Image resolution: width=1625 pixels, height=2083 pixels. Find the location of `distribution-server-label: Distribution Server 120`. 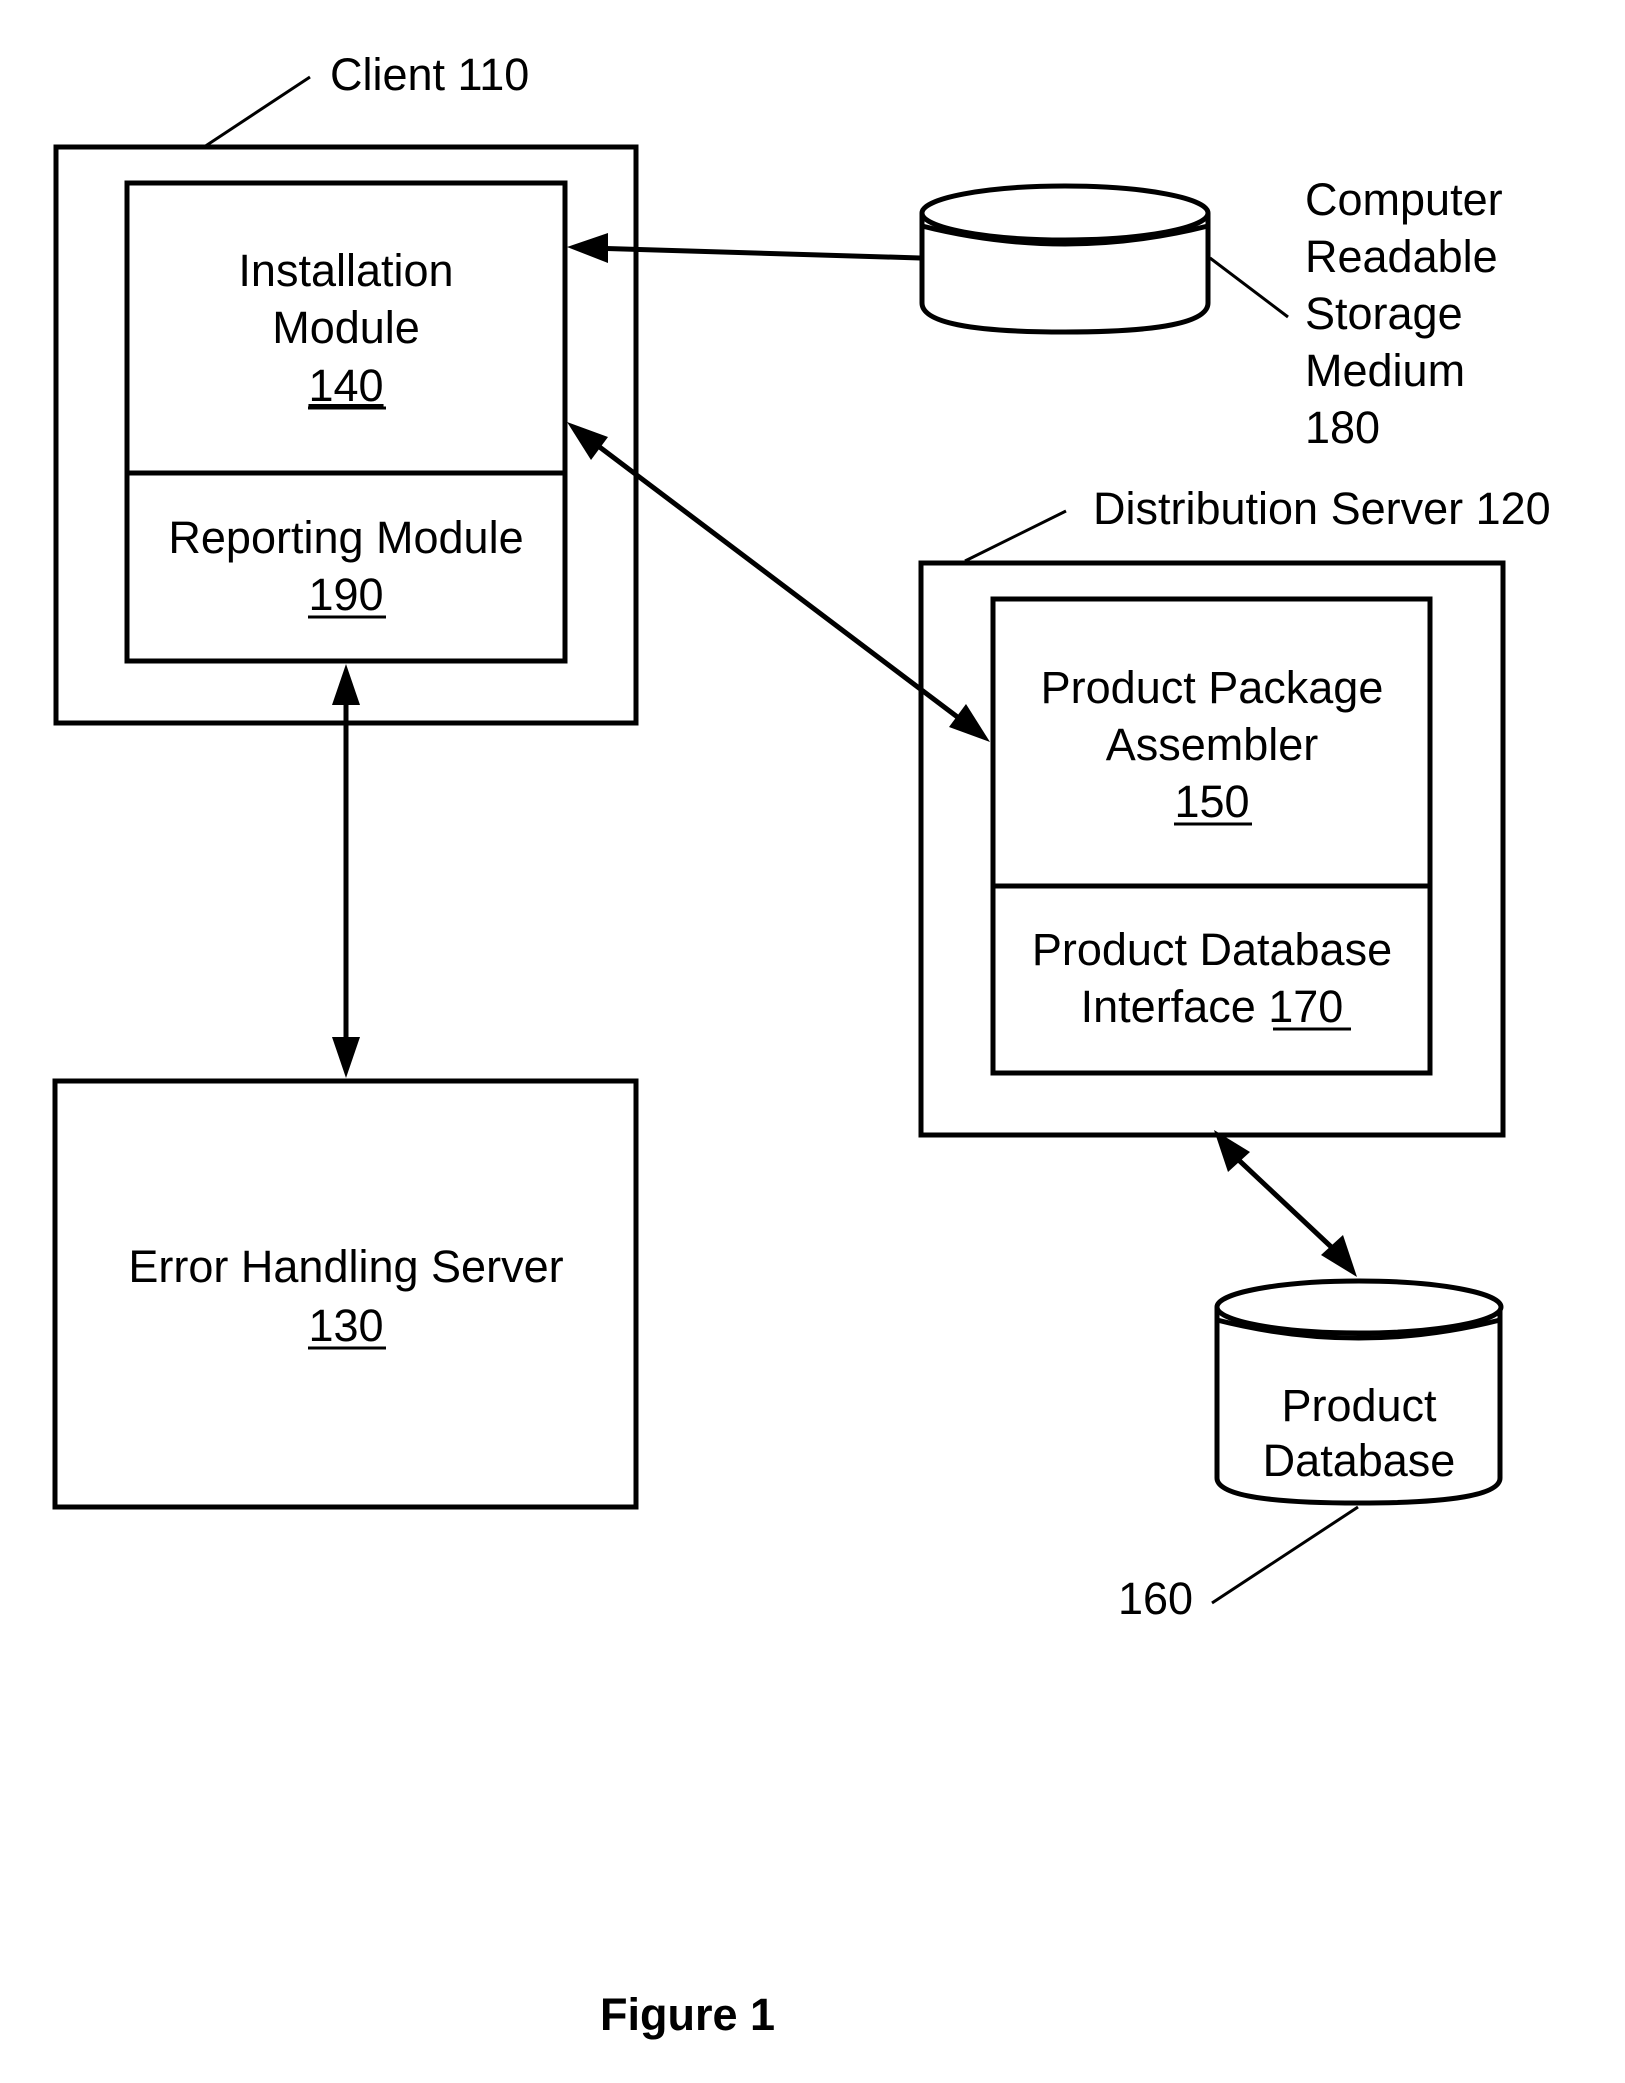

distribution-server-label: Distribution Server 120 is located at coordinates (1322, 508).